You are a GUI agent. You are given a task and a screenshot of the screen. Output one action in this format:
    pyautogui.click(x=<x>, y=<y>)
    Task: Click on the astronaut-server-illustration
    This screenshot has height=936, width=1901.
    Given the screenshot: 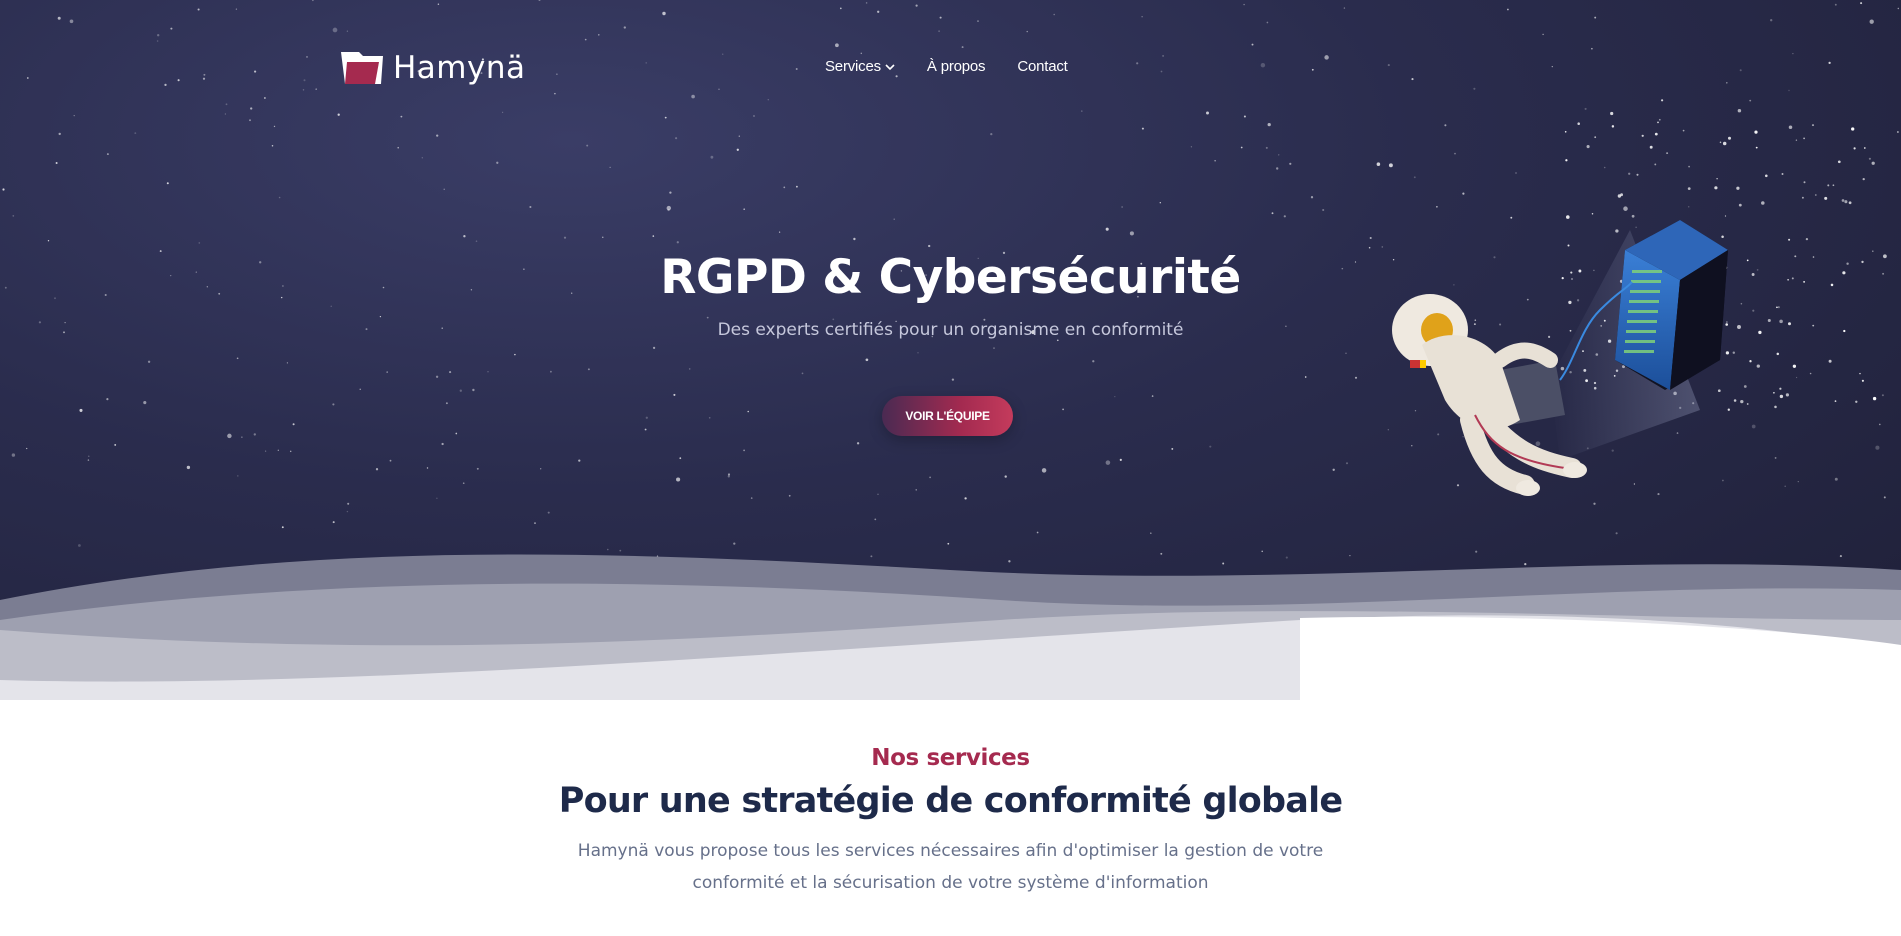 What is the action you would take?
    pyautogui.click(x=1560, y=358)
    